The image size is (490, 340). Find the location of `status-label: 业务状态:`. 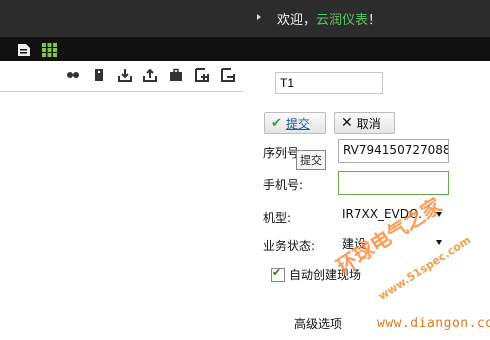

status-label: 业务状态: is located at coordinates (289, 246).